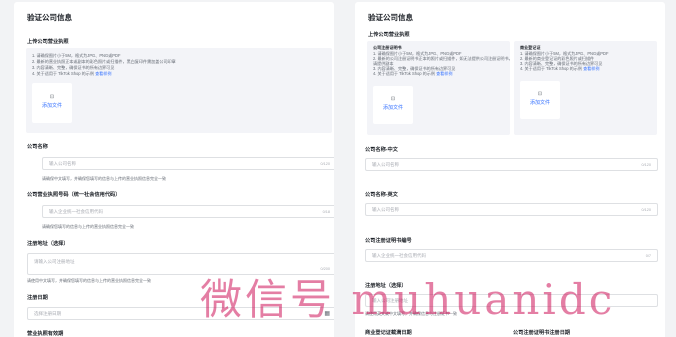  I want to click on company-name-label: 公司名称, so click(37, 147).